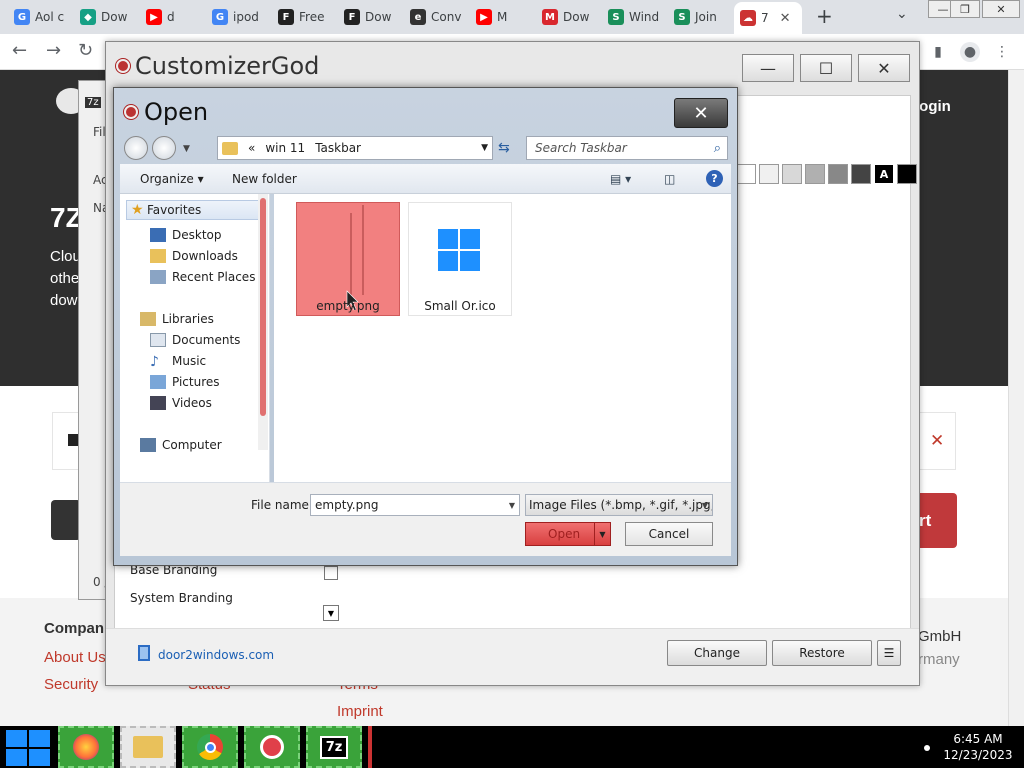 Image resolution: width=1024 pixels, height=768 pixels. I want to click on sevenzip-logo: 7z, so click(93, 102).